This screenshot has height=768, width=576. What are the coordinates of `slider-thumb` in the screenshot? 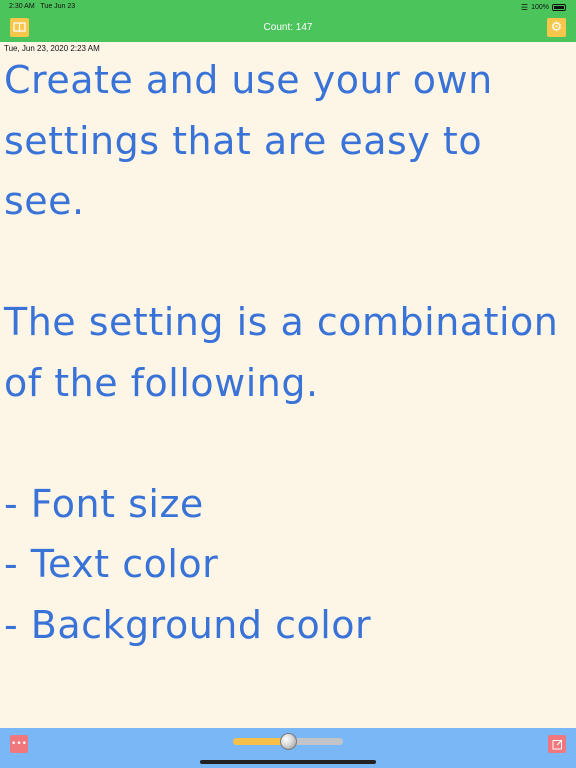 It's located at (288, 741).